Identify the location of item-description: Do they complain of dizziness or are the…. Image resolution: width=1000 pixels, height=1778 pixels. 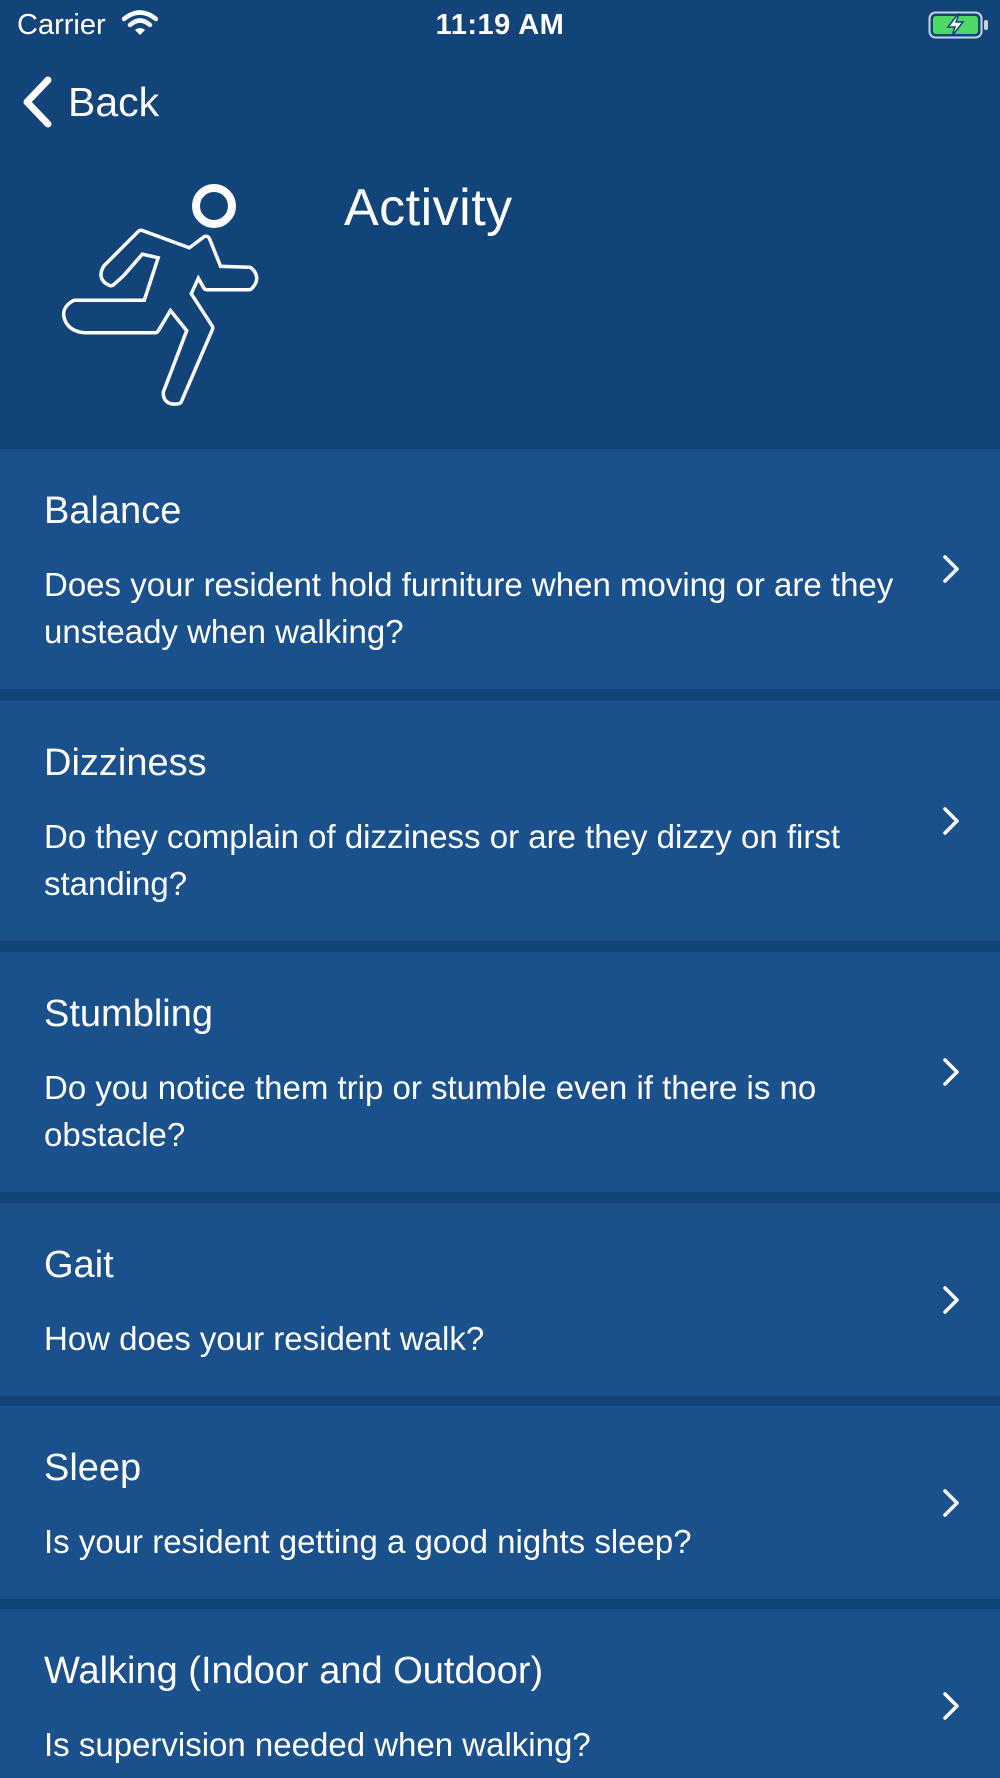
(442, 860).